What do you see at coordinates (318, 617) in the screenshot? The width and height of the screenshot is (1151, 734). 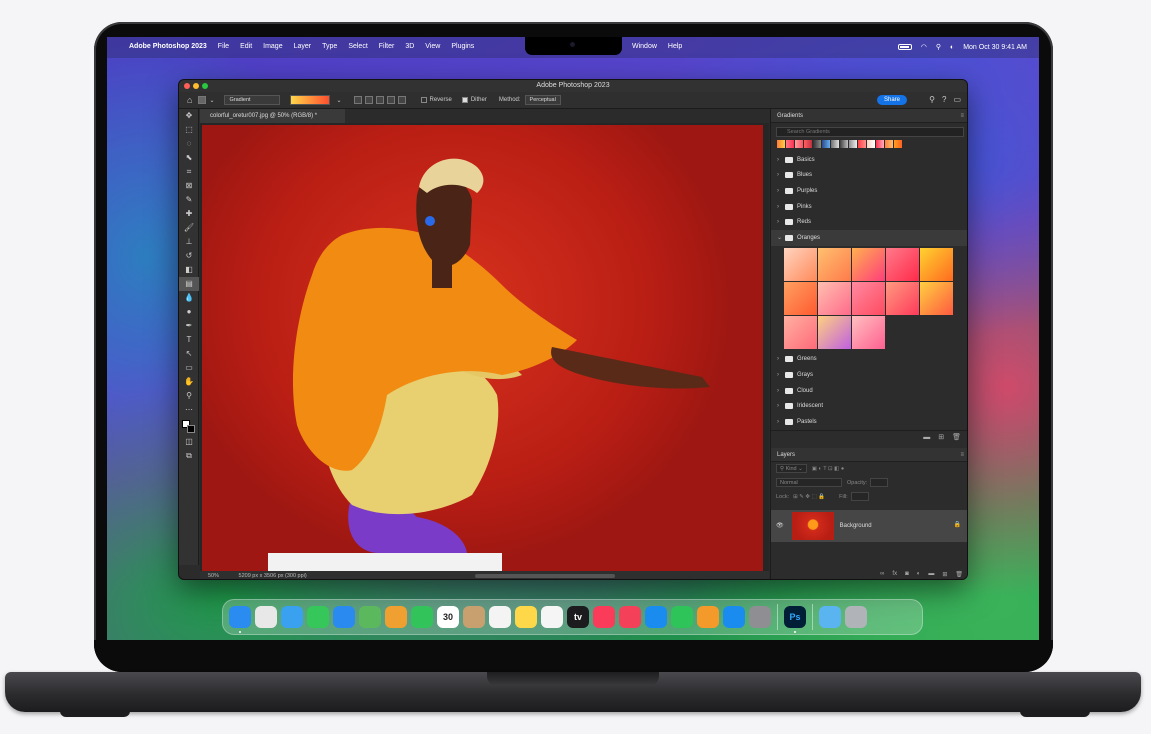 I see `messages-icon` at bounding box center [318, 617].